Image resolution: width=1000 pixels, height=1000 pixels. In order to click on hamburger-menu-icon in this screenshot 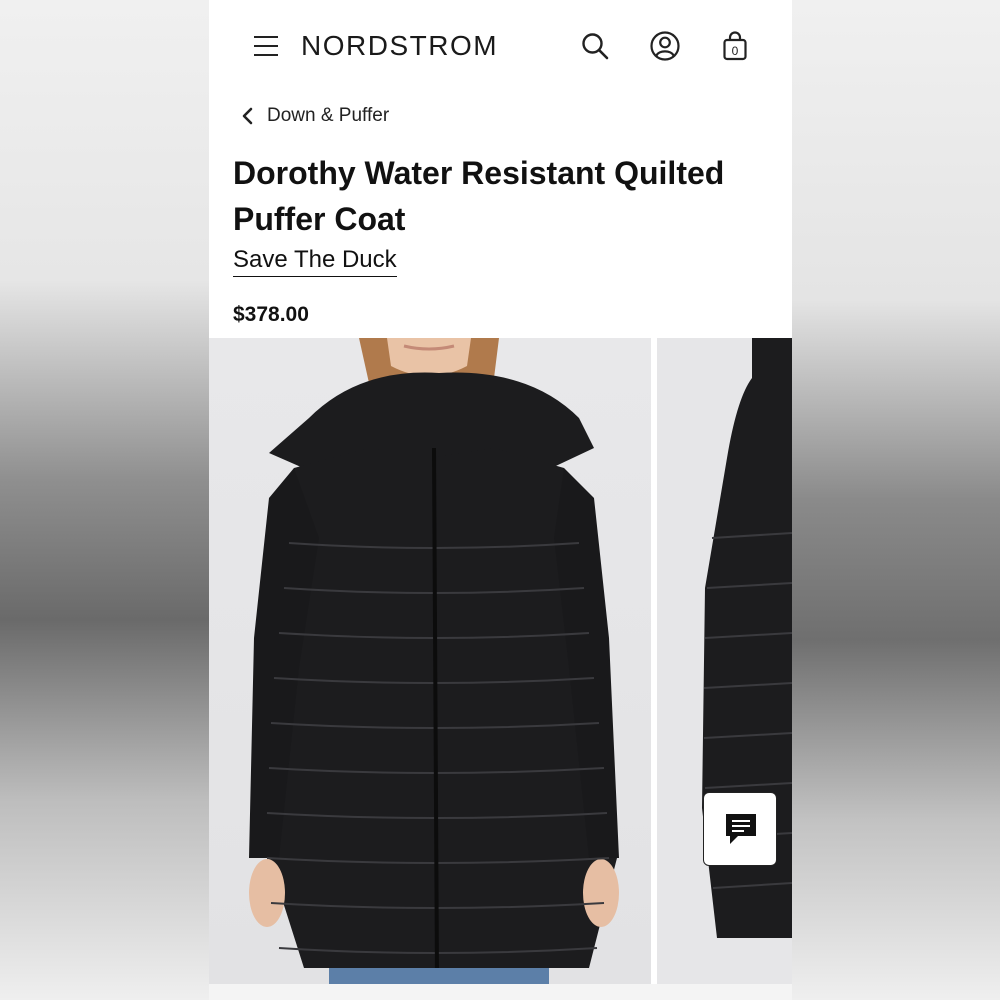, I will do `click(267, 46)`.